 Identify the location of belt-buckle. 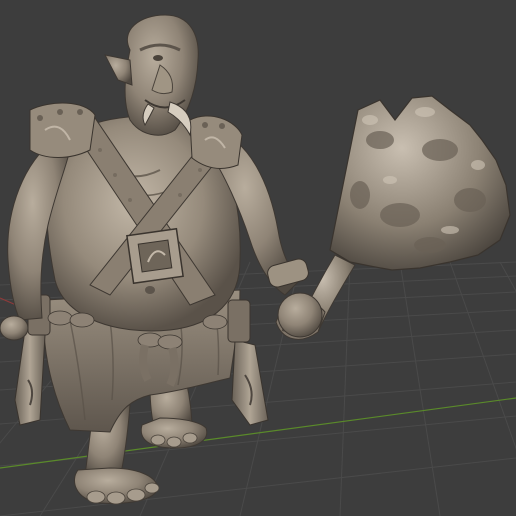
(155, 256).